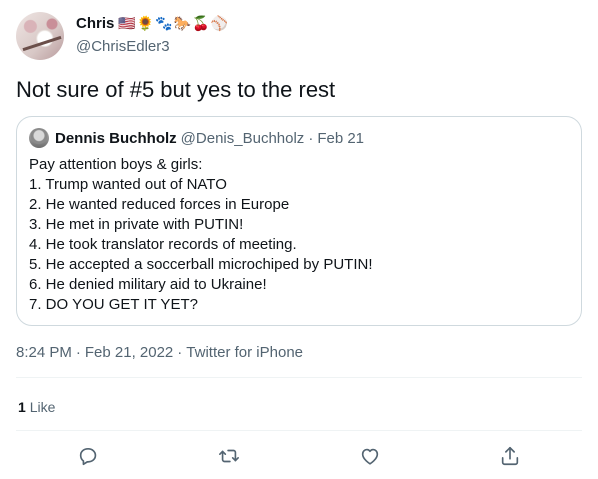 This screenshot has width=598, height=479. I want to click on quoted-tweet-header: Dennis Buchholz @Denis_Buchholz · Feb 21, so click(209, 138).